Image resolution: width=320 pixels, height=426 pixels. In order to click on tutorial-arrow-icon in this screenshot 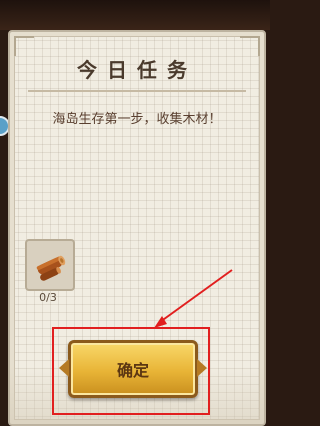, I will do `click(193, 298)`.